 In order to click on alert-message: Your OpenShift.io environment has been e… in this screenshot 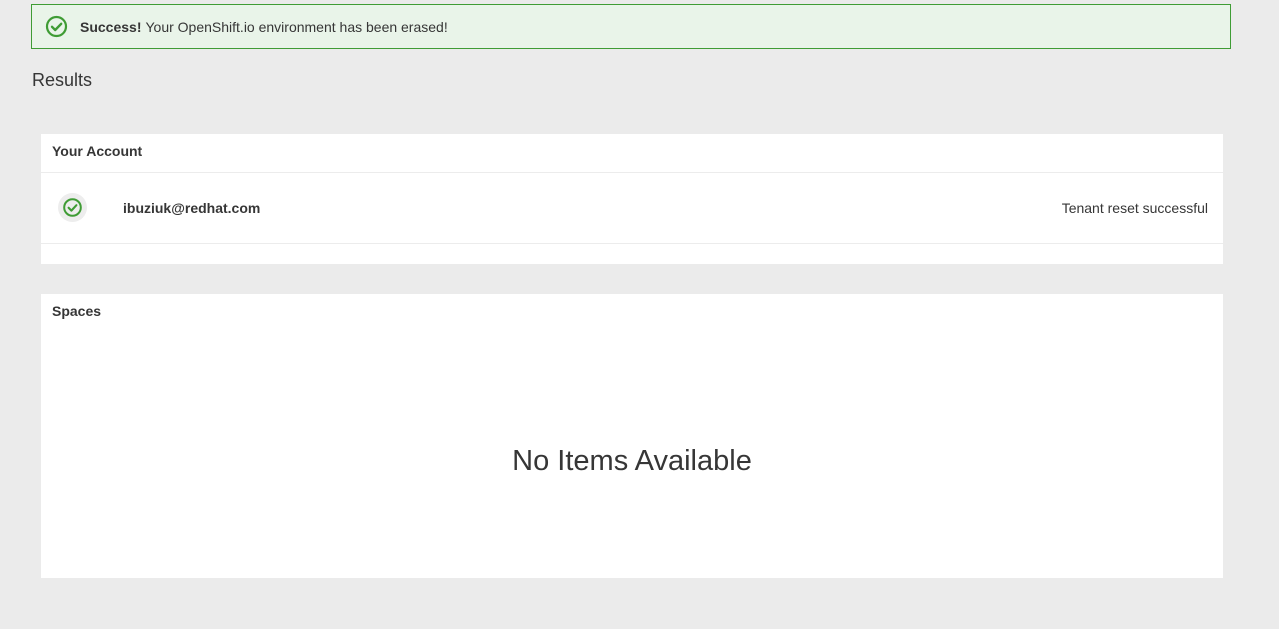, I will do `click(296, 26)`.